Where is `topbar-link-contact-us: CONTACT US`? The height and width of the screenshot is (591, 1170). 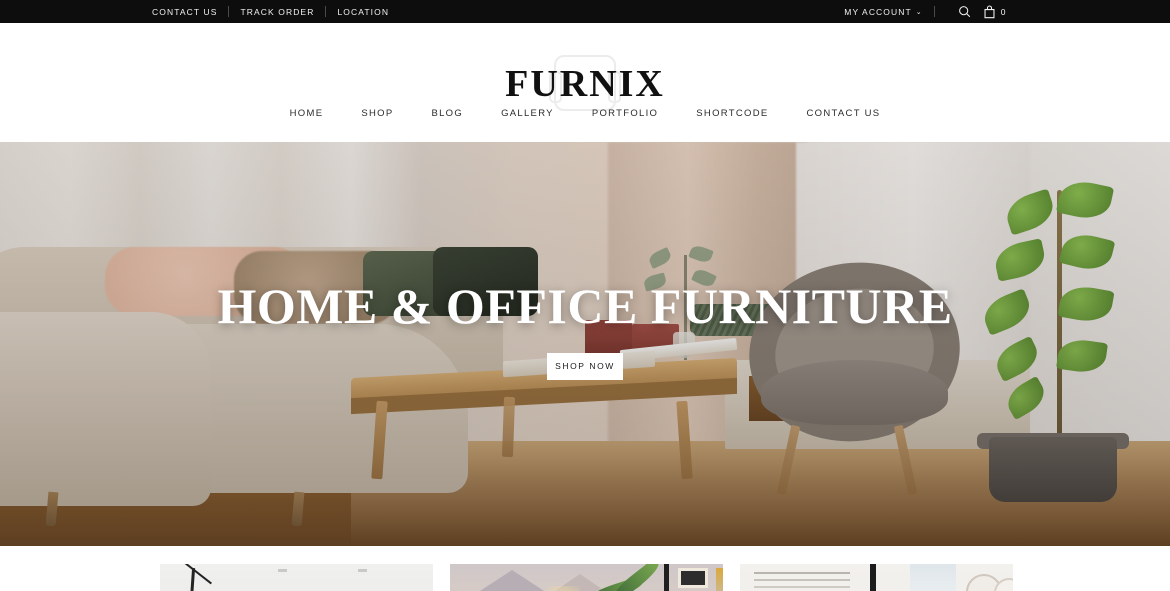 topbar-link-contact-us: CONTACT US is located at coordinates (184, 12).